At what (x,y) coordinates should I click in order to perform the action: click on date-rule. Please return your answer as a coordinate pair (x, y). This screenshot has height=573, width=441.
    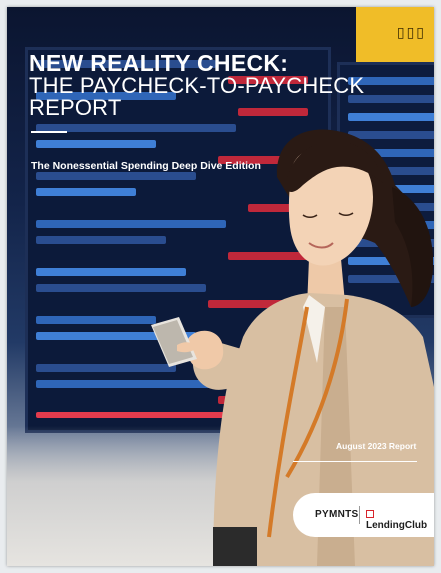
    Looking at the image, I should click on (355, 461).